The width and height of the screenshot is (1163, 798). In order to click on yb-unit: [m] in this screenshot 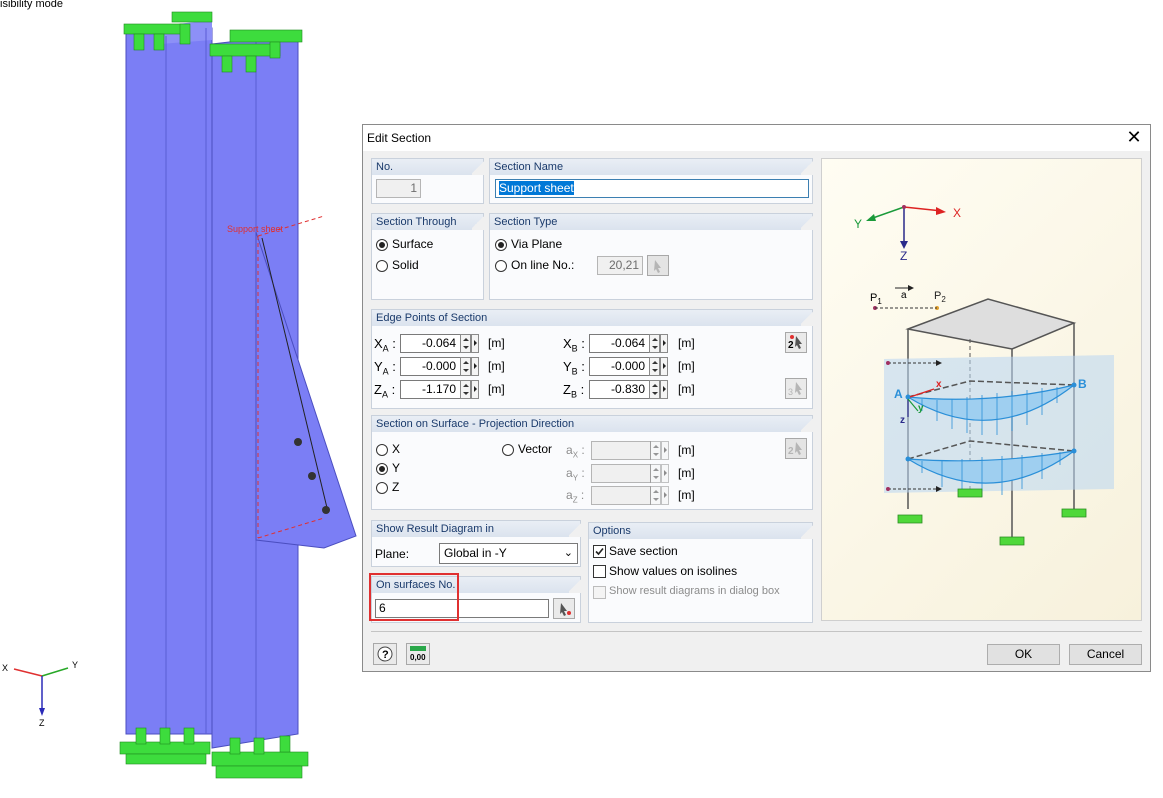, I will do `click(686, 366)`.